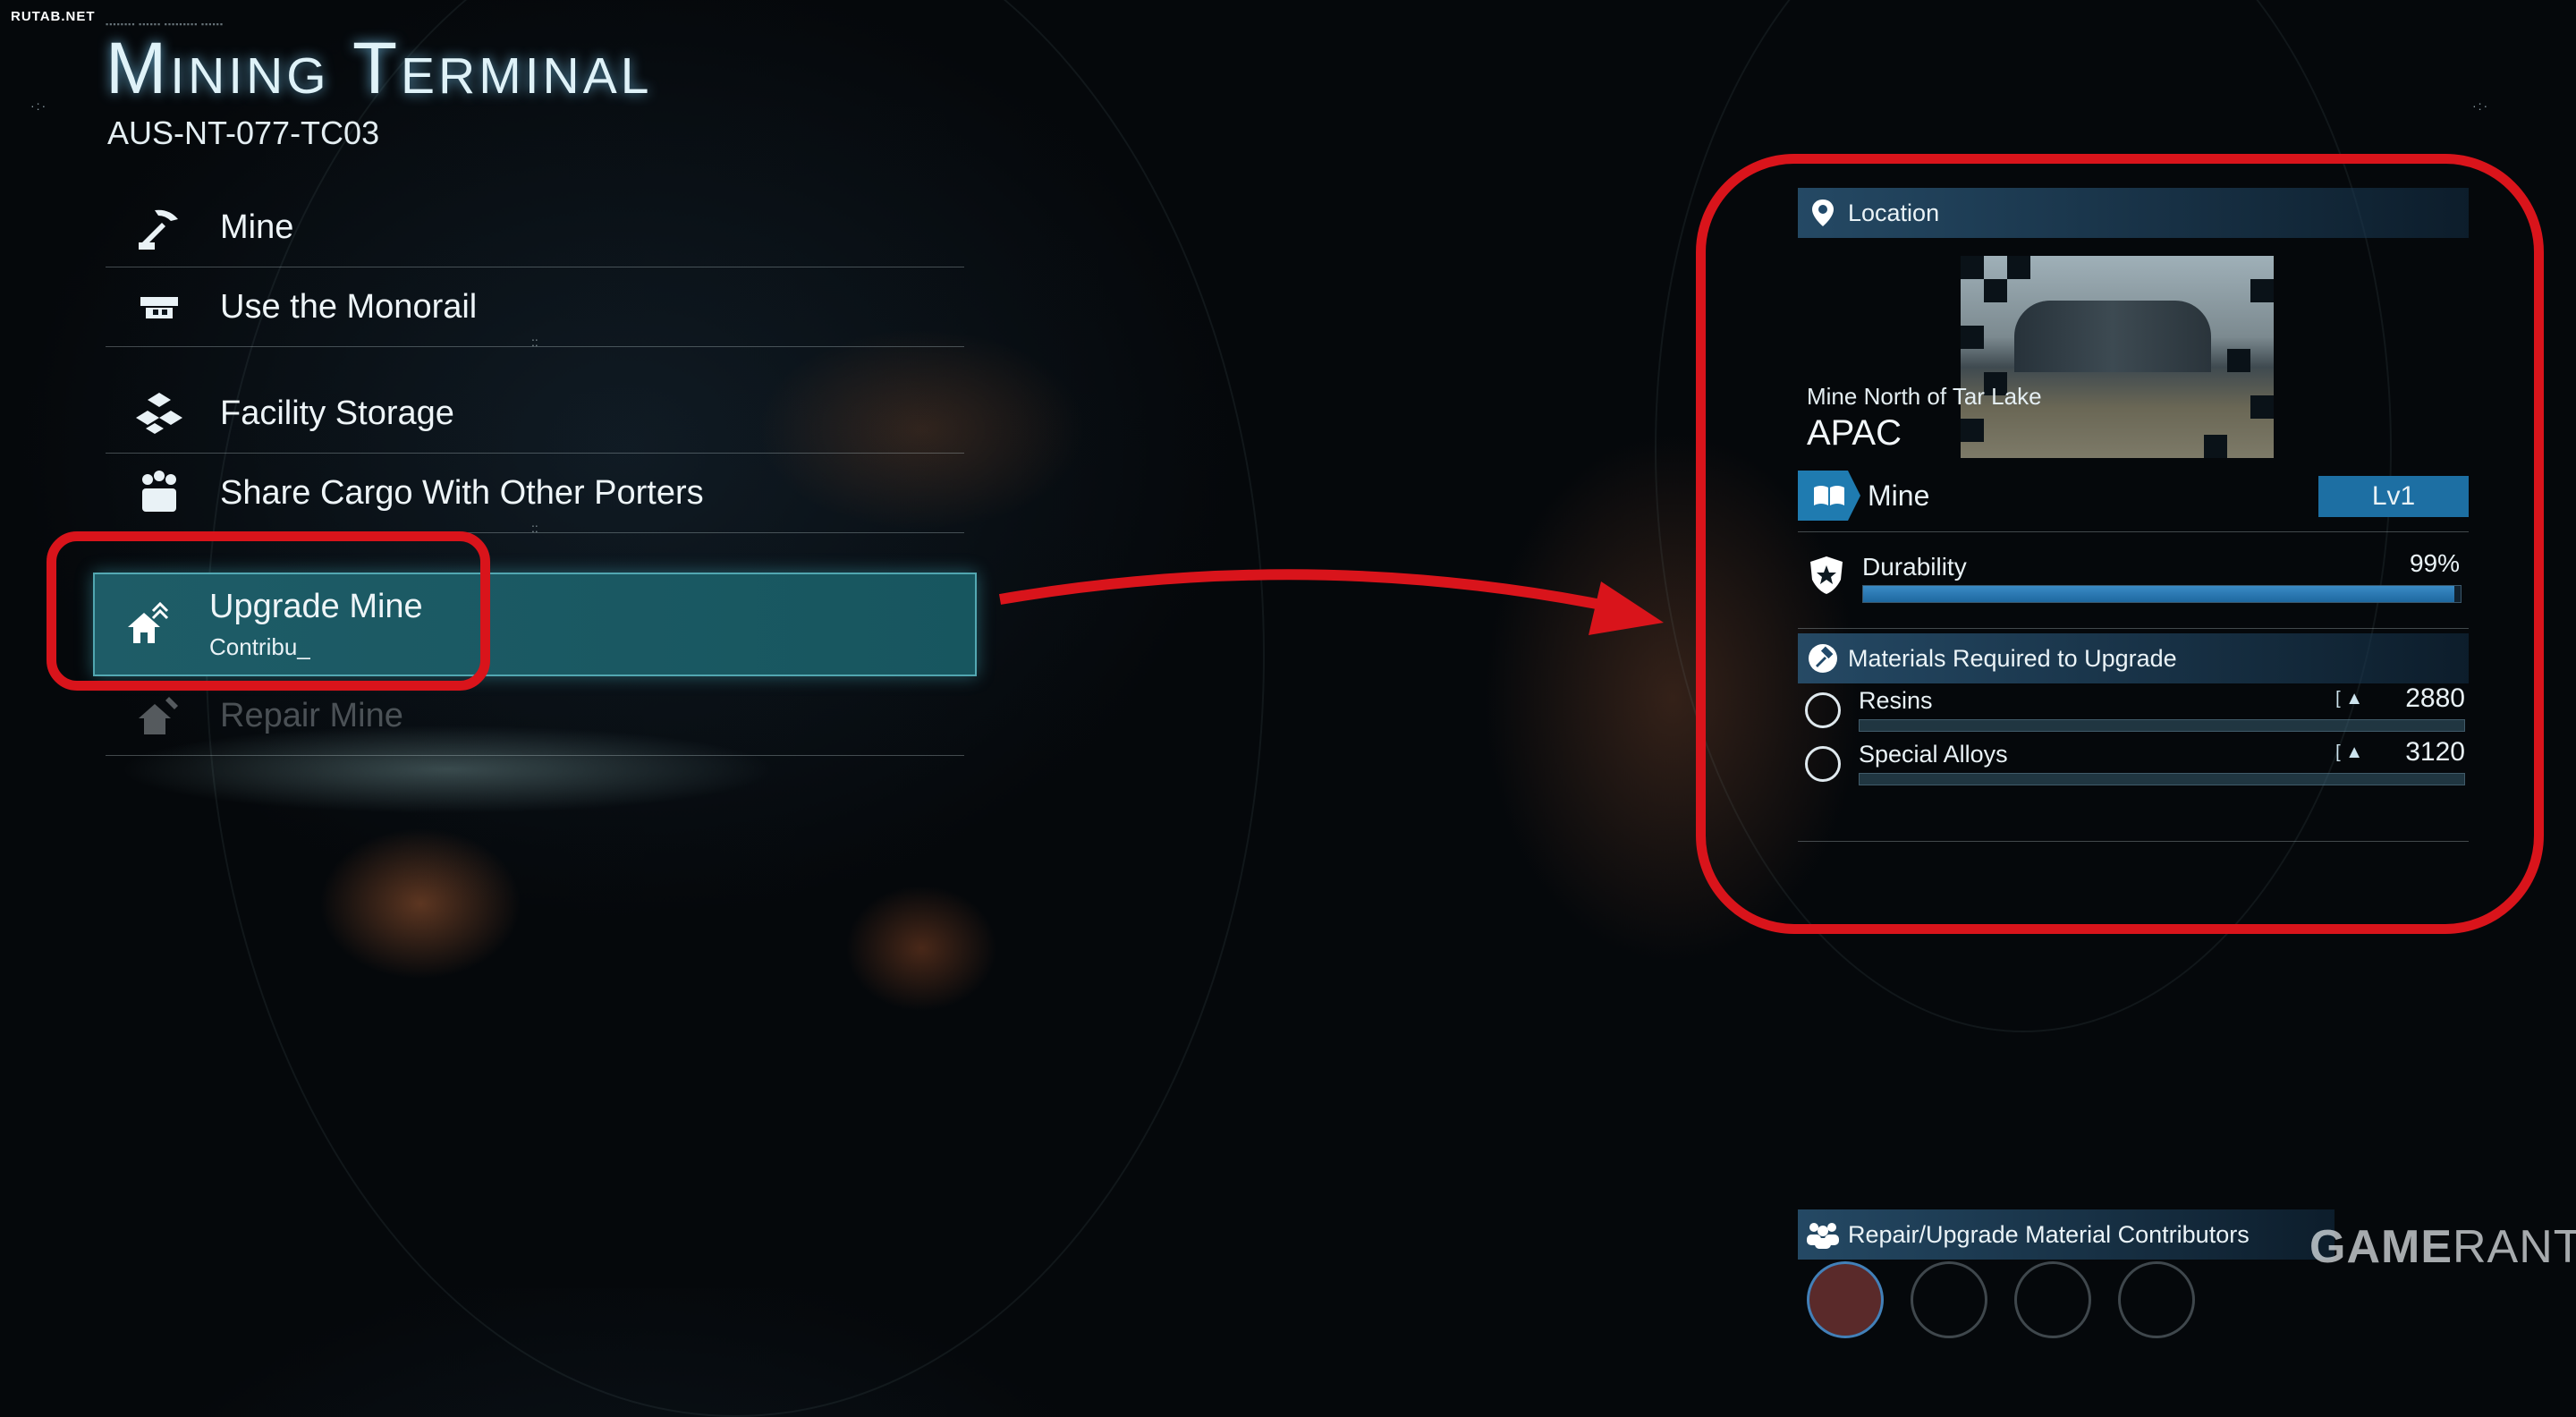 Image resolution: width=2576 pixels, height=1417 pixels. What do you see at coordinates (1829, 496) in the screenshot?
I see `book-icon` at bounding box center [1829, 496].